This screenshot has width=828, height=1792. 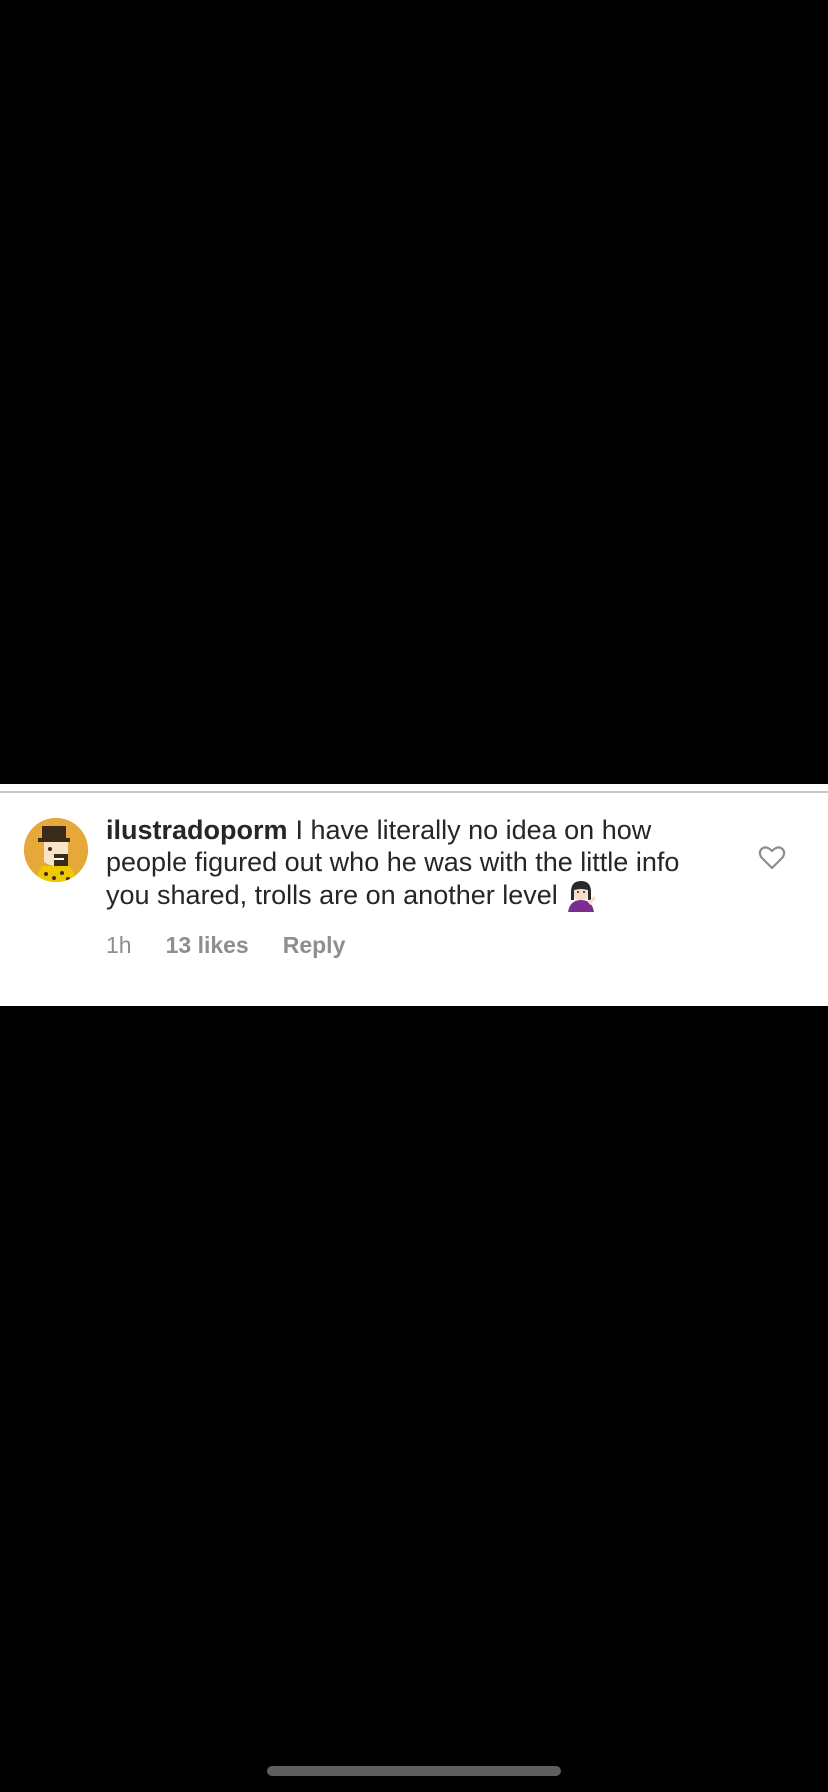 I want to click on comment-likes: 13 likes, so click(x=207, y=945).